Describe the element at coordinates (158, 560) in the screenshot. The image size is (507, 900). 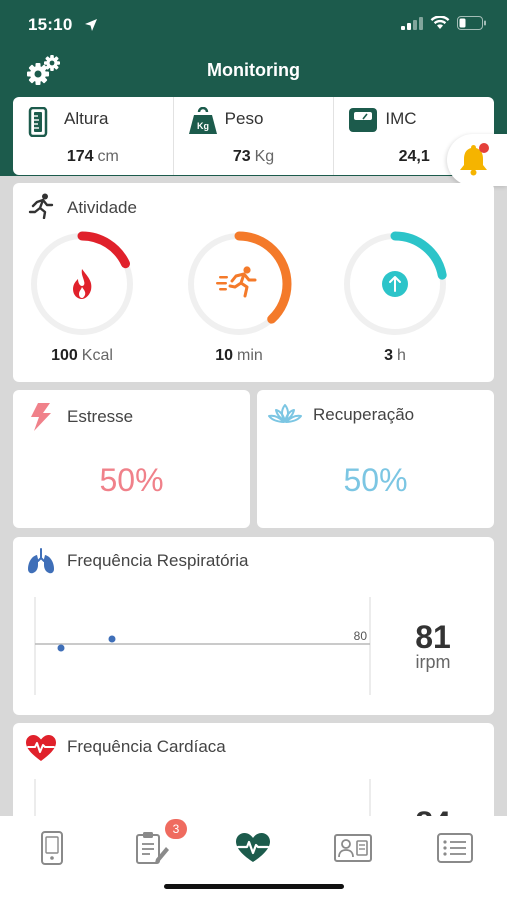
I see `respiratory-title: Frequência Respiratória` at that location.